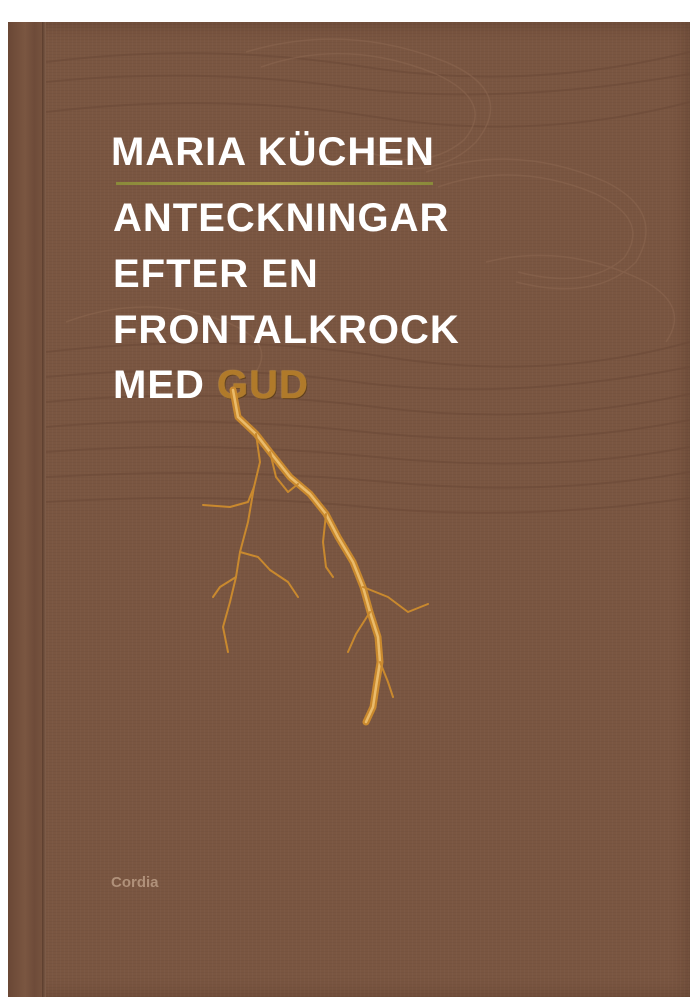 This screenshot has height=1000, width=700. What do you see at coordinates (135, 882) in the screenshot?
I see `publisher-name: Cordia` at bounding box center [135, 882].